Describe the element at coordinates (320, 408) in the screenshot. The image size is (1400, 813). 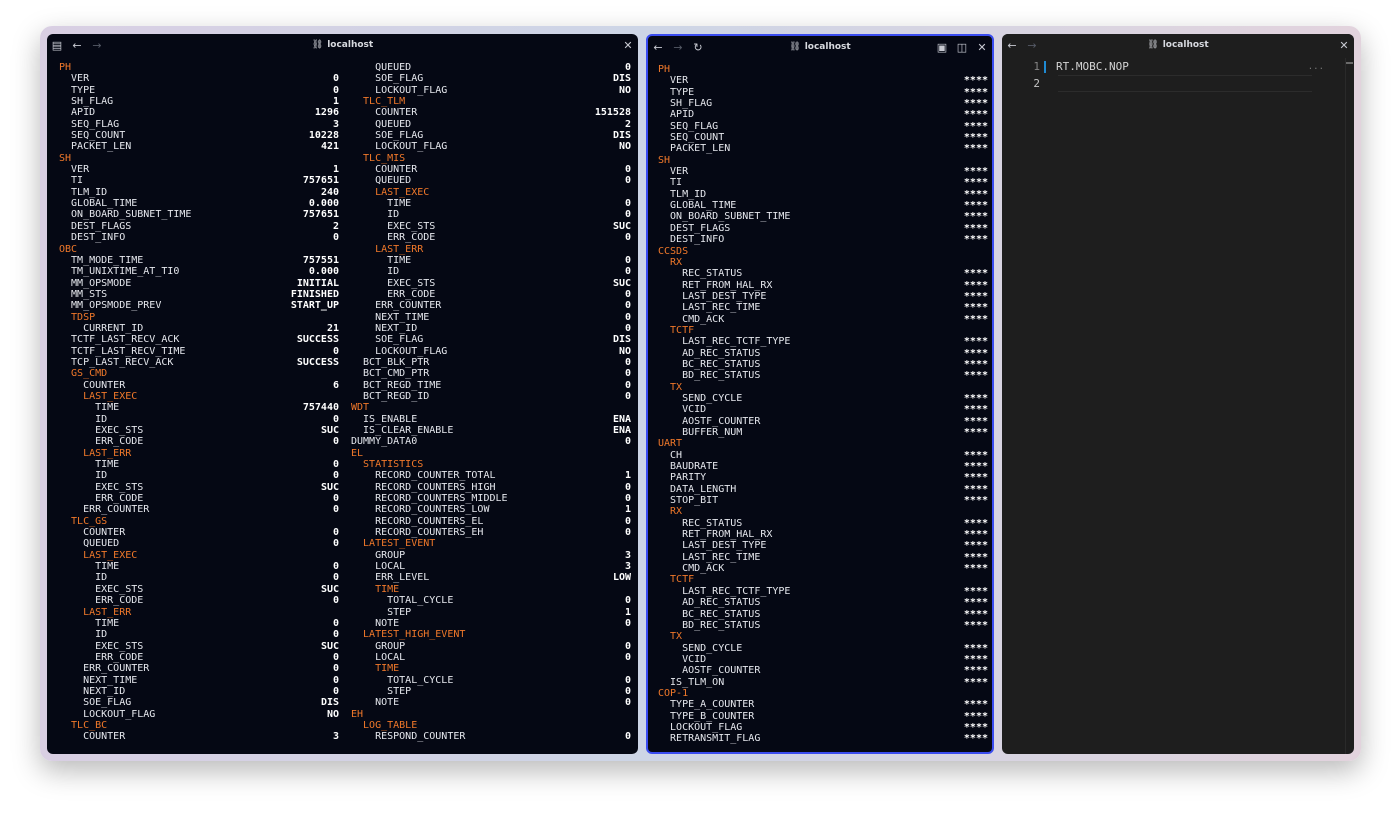
I see `telemetry-value: 757440` at that location.